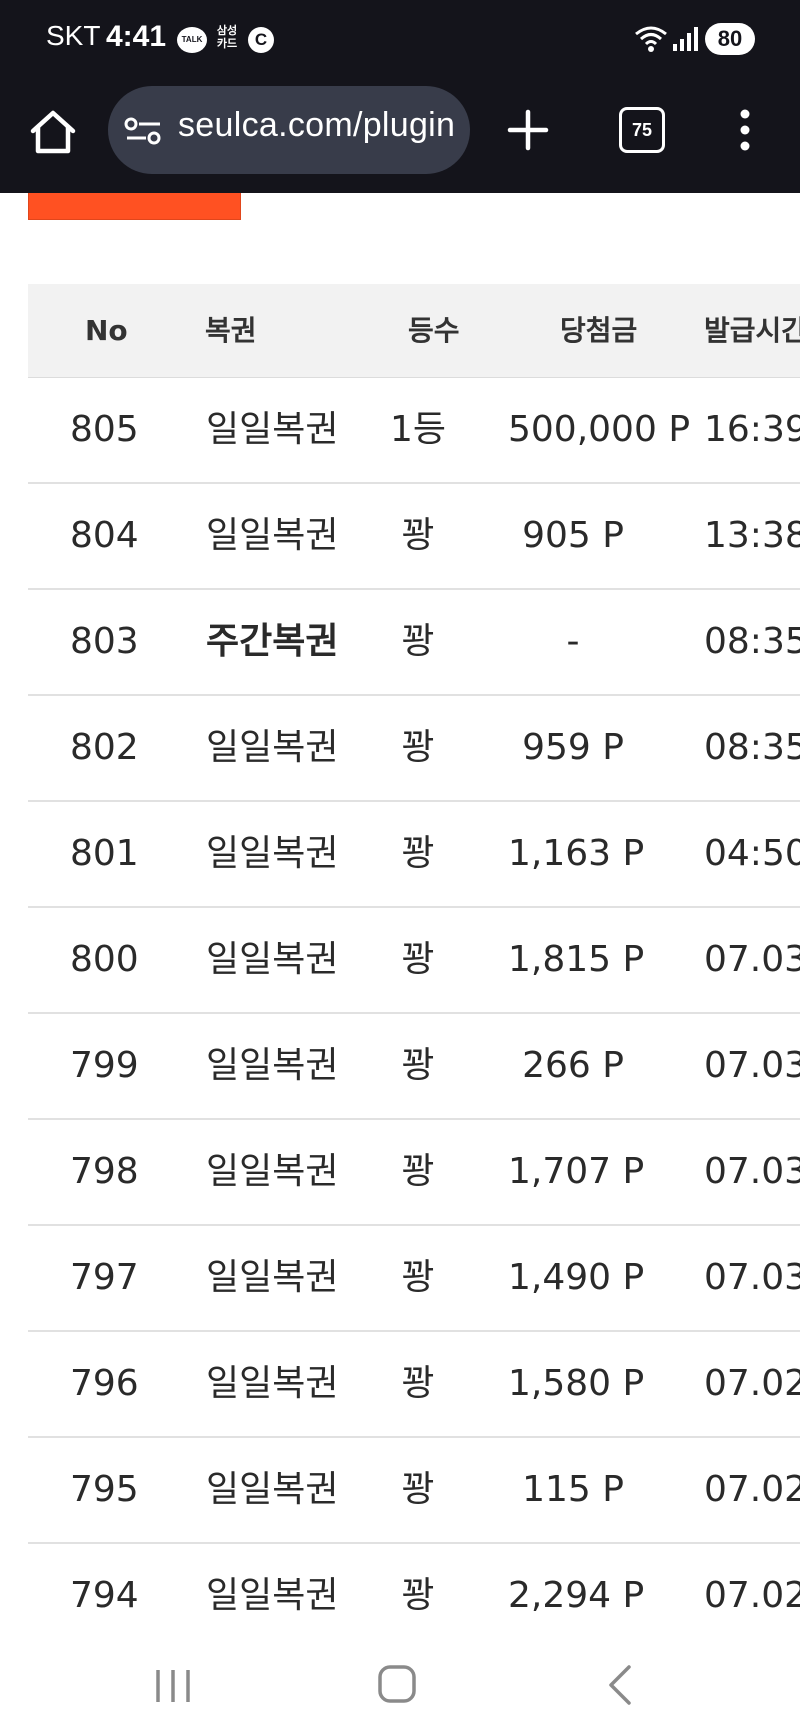 This screenshot has height=1734, width=800. I want to click on browser-toolbar: seulca.com/plugin 75, so click(400, 136).